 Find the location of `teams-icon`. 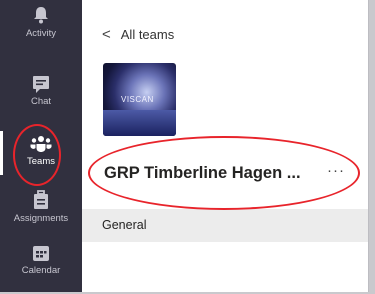

teams-icon is located at coordinates (41, 144).